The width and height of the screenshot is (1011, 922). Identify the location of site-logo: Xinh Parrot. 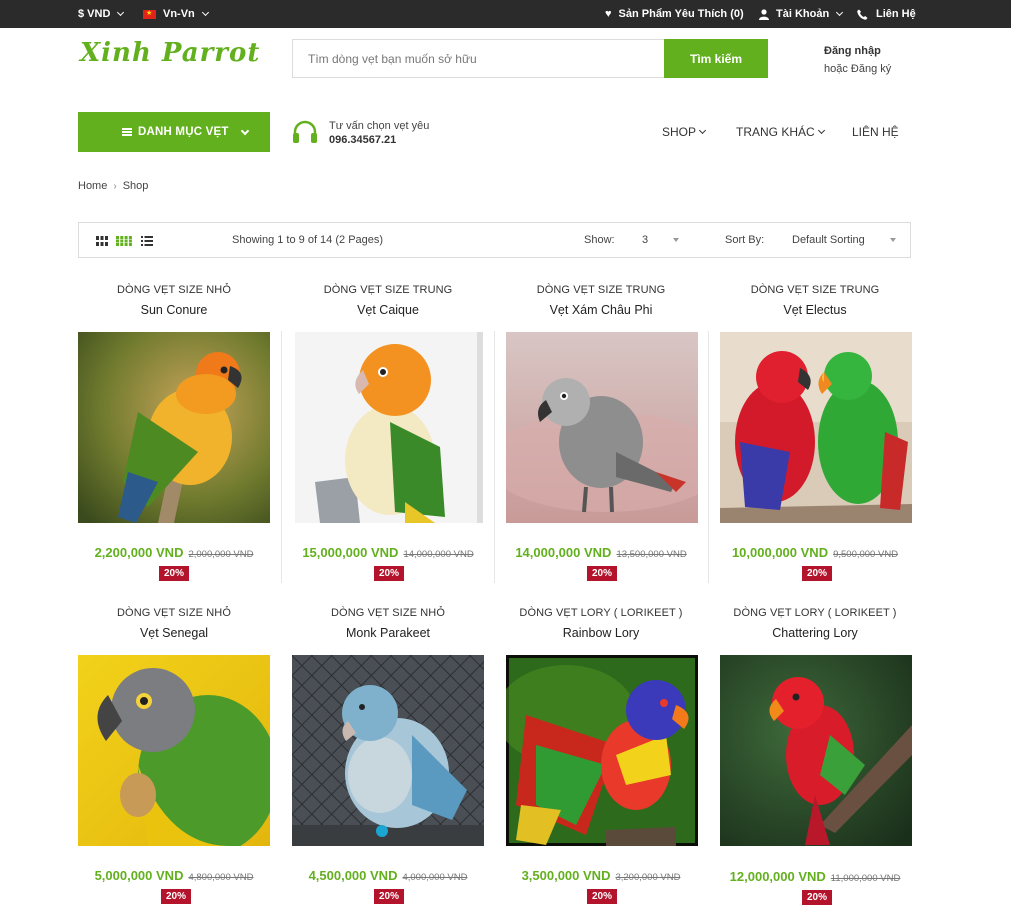
(170, 53).